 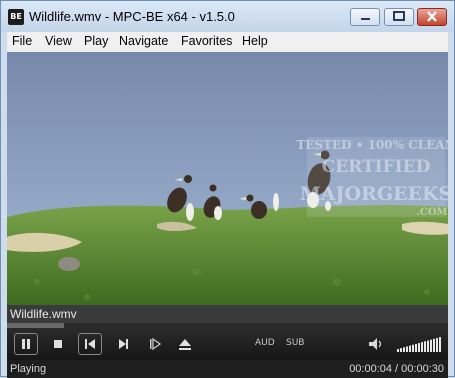 I want to click on time-display: 00:00:04 / 00:00:30, so click(x=396, y=369).